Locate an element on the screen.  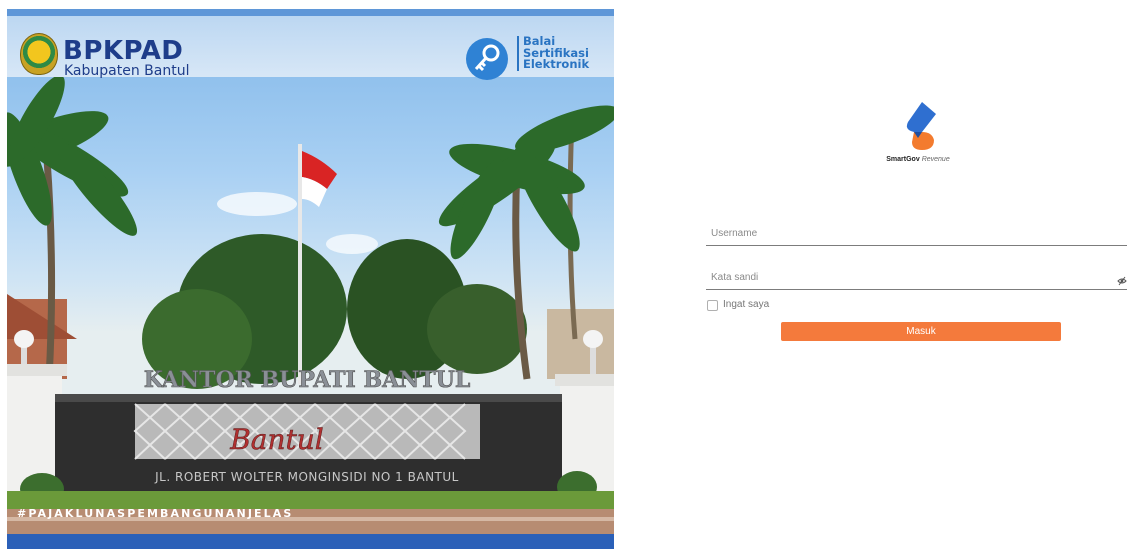
username-input is located at coordinates (916, 234).